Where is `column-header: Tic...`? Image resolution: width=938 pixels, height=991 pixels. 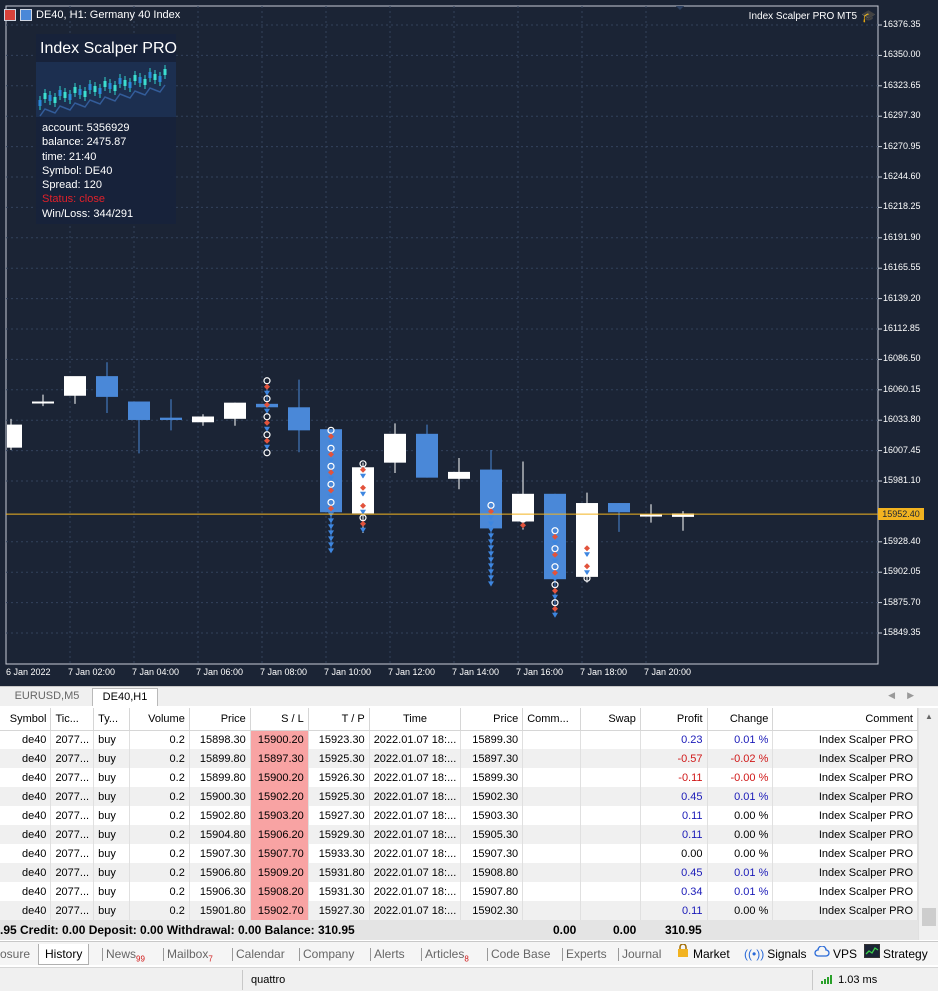 column-header: Tic... is located at coordinates (72, 719).